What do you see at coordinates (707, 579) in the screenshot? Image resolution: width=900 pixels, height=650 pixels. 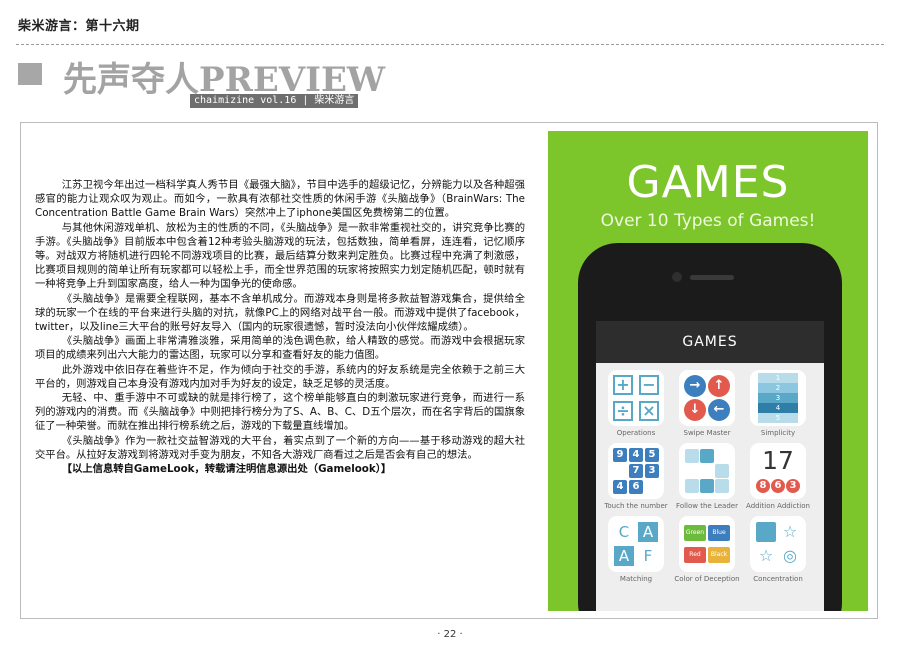 I see `tile-label: Color of Deception` at bounding box center [707, 579].